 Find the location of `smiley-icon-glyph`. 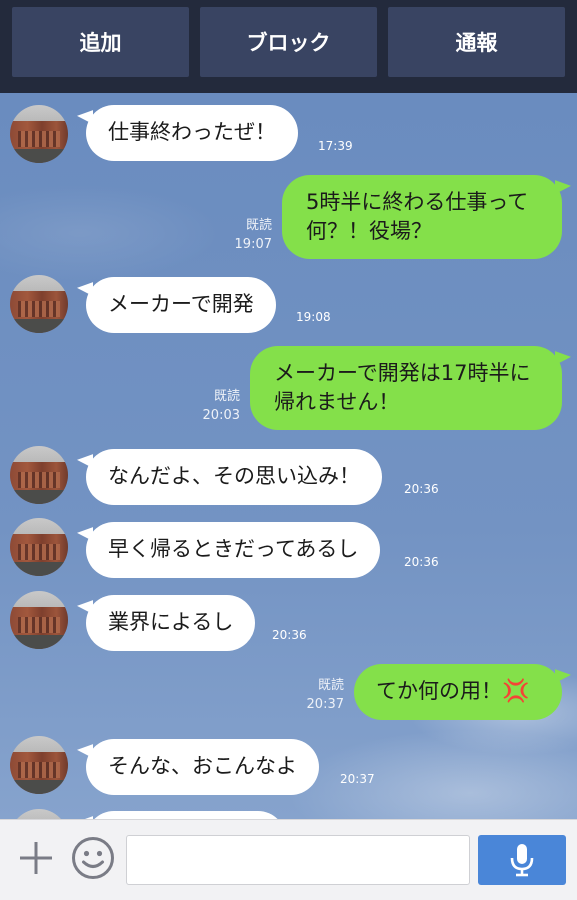

smiley-icon-glyph is located at coordinates (93, 858).